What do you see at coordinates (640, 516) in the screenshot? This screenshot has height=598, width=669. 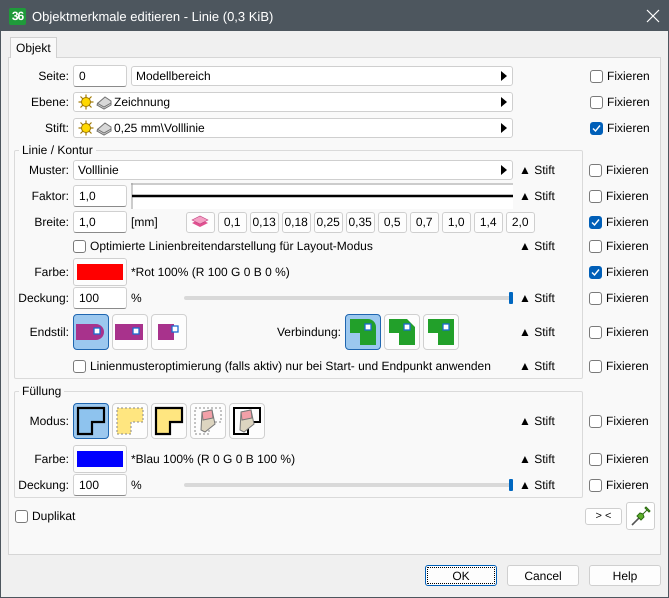 I see `pin-button` at bounding box center [640, 516].